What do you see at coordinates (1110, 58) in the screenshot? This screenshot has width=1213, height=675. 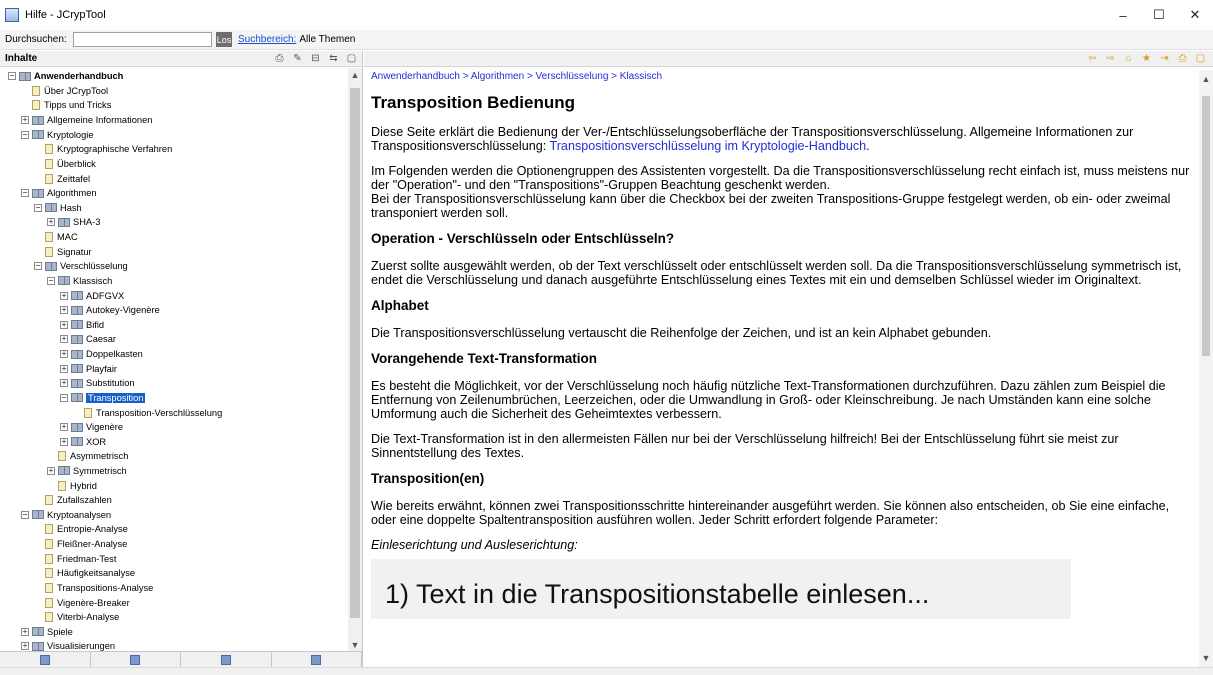 I see `forward-icon: ⇨` at bounding box center [1110, 58].